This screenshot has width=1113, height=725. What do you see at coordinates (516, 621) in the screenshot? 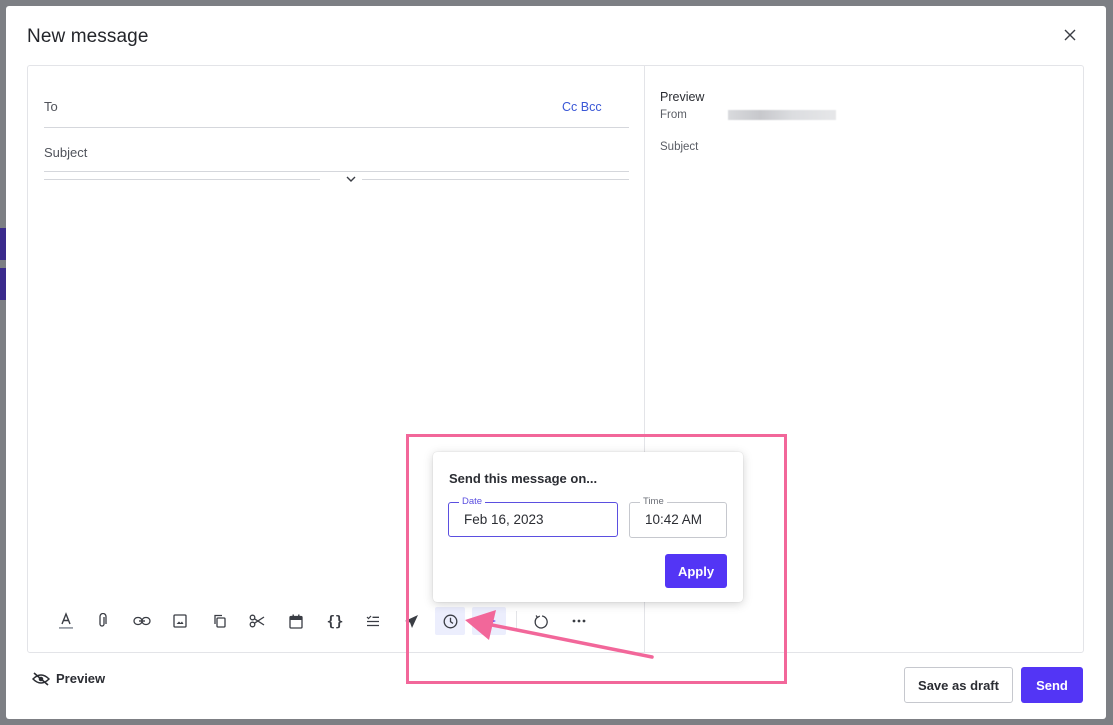
I see `toolbar-separator` at bounding box center [516, 621].